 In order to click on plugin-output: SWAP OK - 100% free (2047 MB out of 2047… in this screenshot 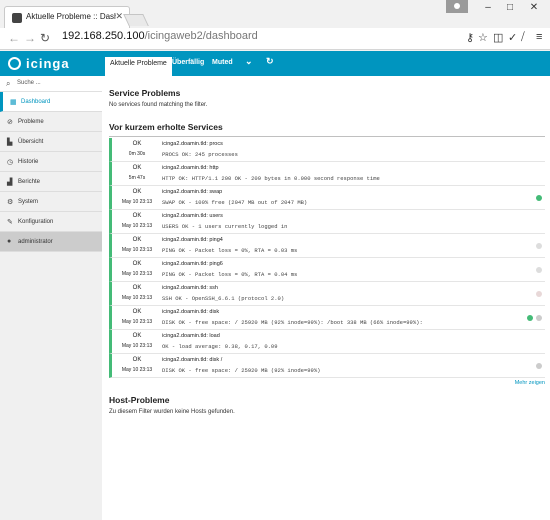, I will do `click(235, 202)`.